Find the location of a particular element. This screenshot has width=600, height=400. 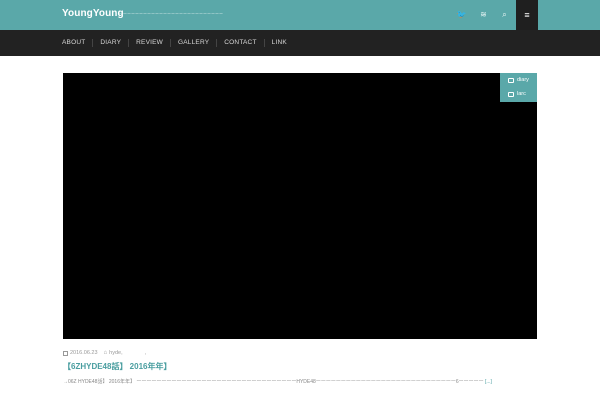

nav-list: ABOUT DIARY REVIEW GALLERY CONTACT LINK is located at coordinates (178, 43).